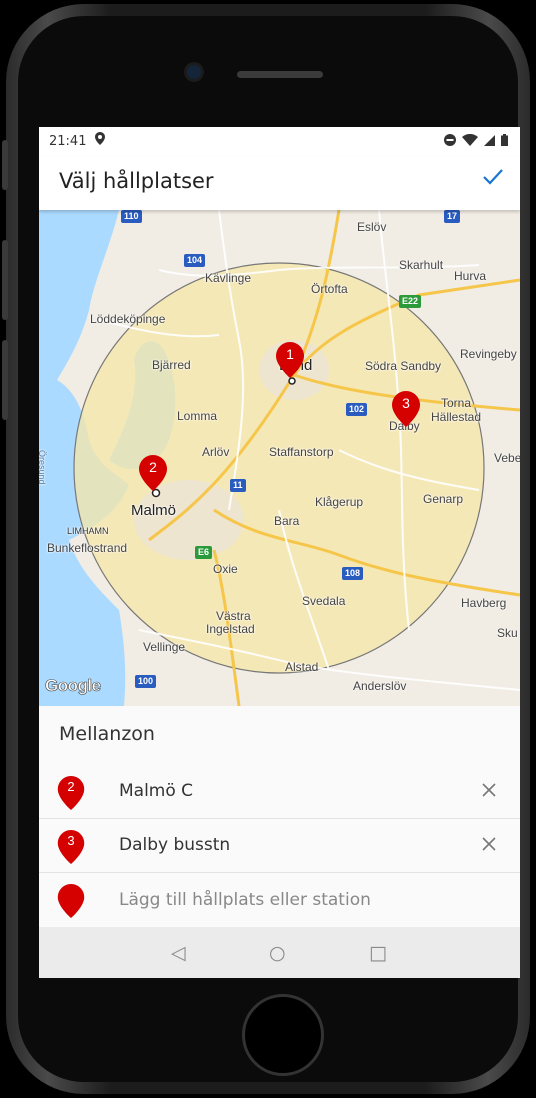 The image size is (536, 1098). What do you see at coordinates (195, 260) in the screenshot?
I see `road-badge-104: 104` at bounding box center [195, 260].